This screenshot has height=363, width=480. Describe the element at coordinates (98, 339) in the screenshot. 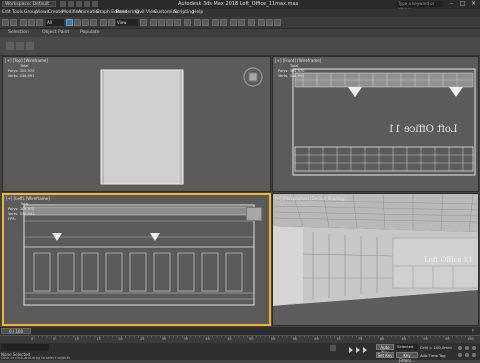

I see `track-tick-label: 15` at that location.